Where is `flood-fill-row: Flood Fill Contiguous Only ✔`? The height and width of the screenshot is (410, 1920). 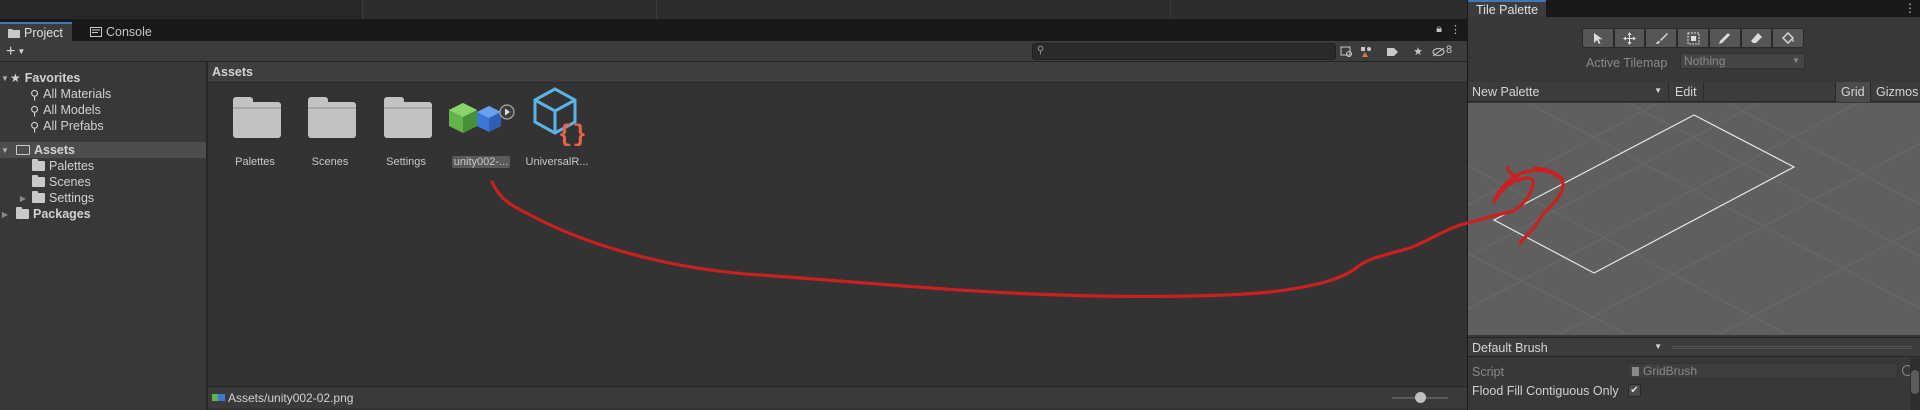 flood-fill-row: Flood Fill Contiguous Only ✔ is located at coordinates (1692, 391).